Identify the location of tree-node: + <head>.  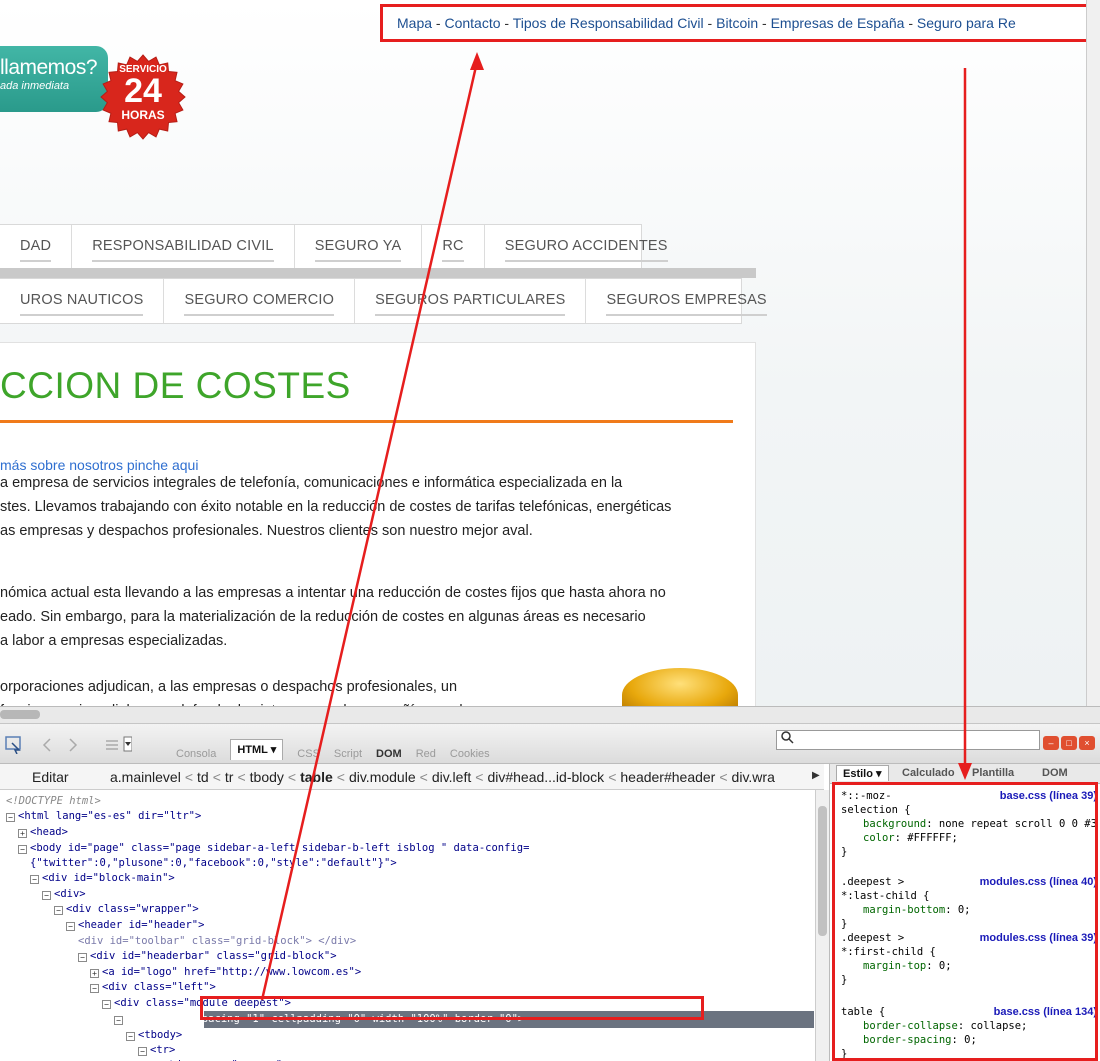
(43, 832).